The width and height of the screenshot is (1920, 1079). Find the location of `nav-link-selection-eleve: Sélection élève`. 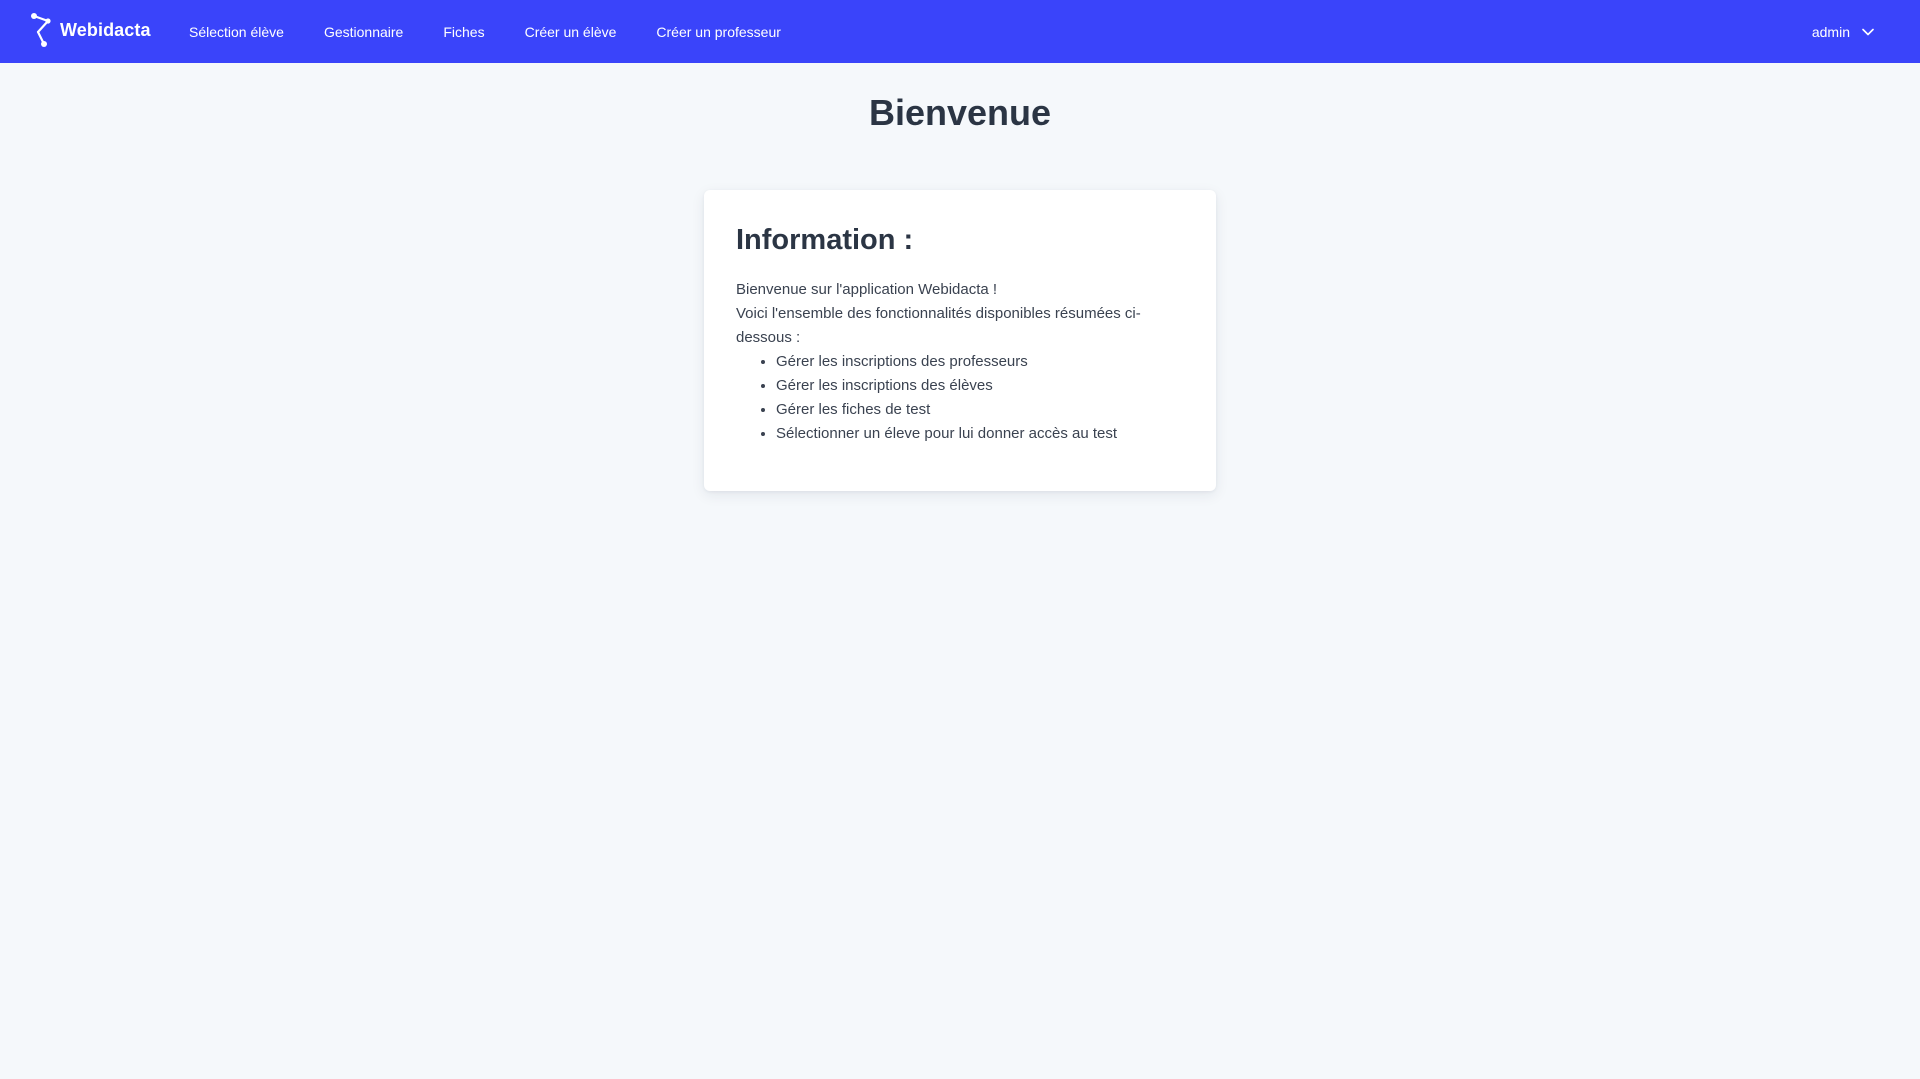

nav-link-selection-eleve: Sélection élève is located at coordinates (236, 32).